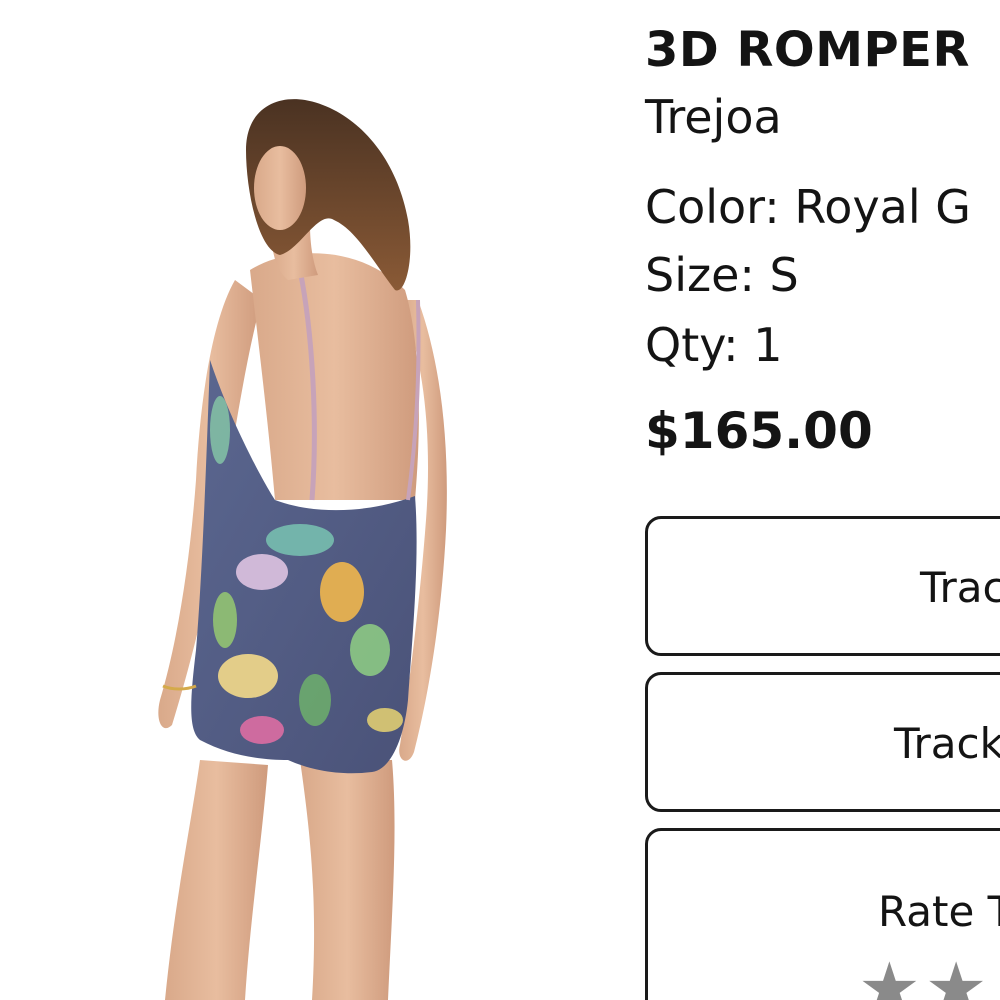 The height and width of the screenshot is (1000, 1000). Describe the element at coordinates (807, 50) in the screenshot. I see `product-title: 3D ROMPER` at that location.